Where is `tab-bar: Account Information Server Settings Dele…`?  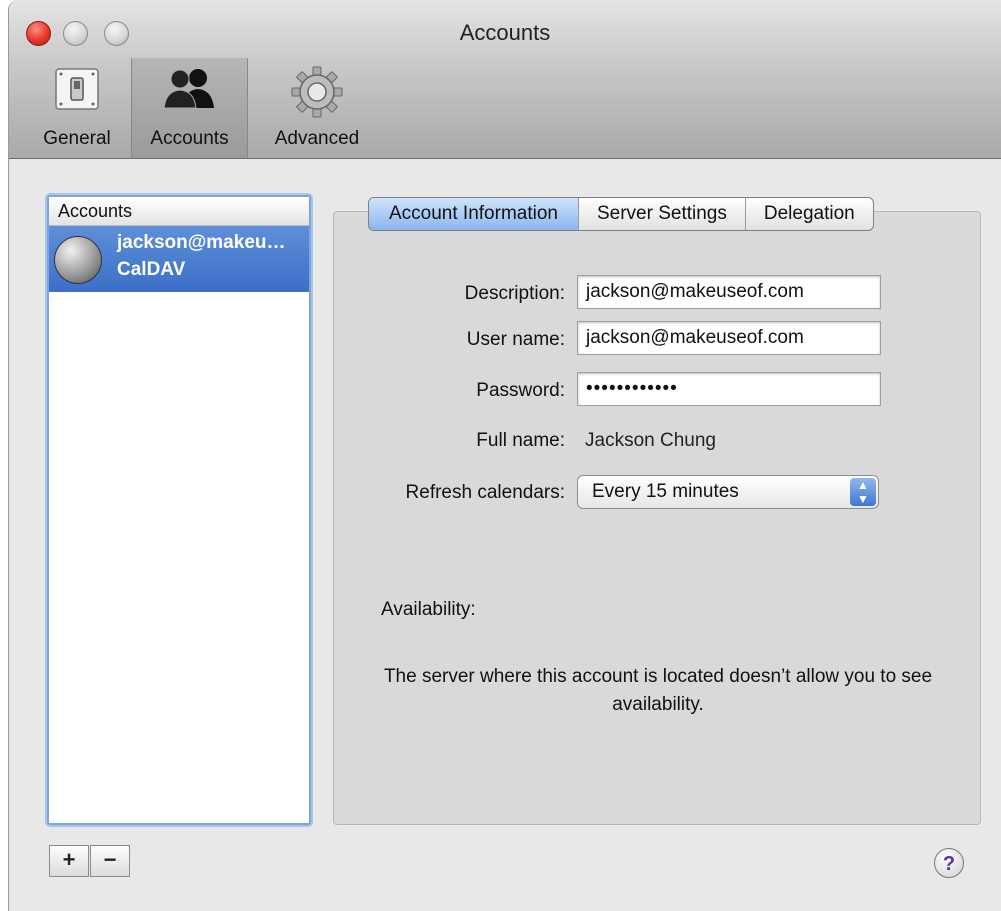 tab-bar: Account Information Server Settings Dele… is located at coordinates (621, 214).